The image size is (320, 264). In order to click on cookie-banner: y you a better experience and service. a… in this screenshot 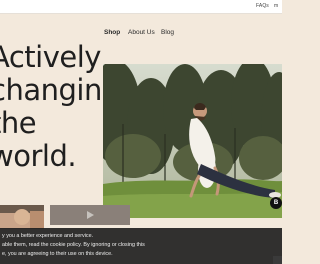, I will do `click(141, 246)`.